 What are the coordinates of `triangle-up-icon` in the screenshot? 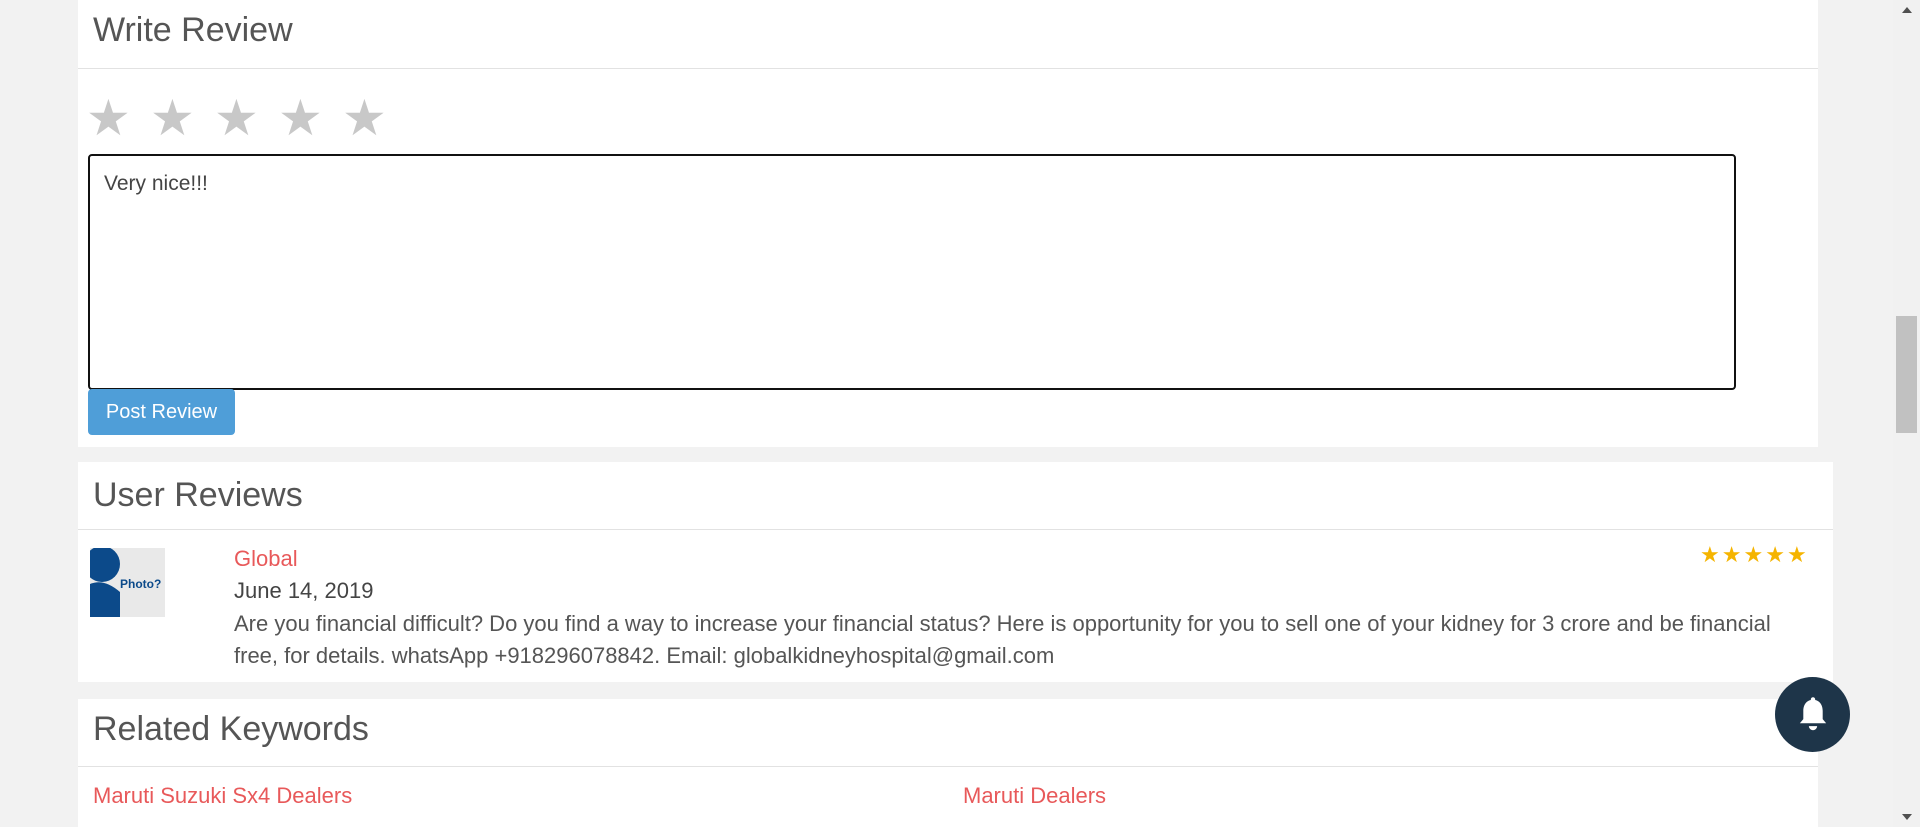 It's located at (1906, 10).